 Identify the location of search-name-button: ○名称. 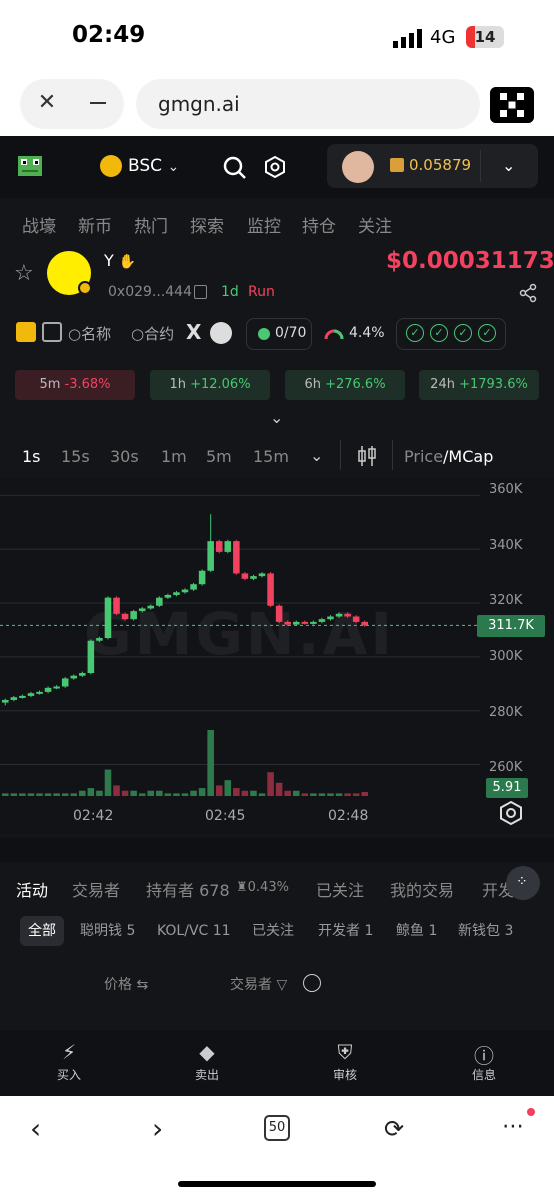
(89, 333).